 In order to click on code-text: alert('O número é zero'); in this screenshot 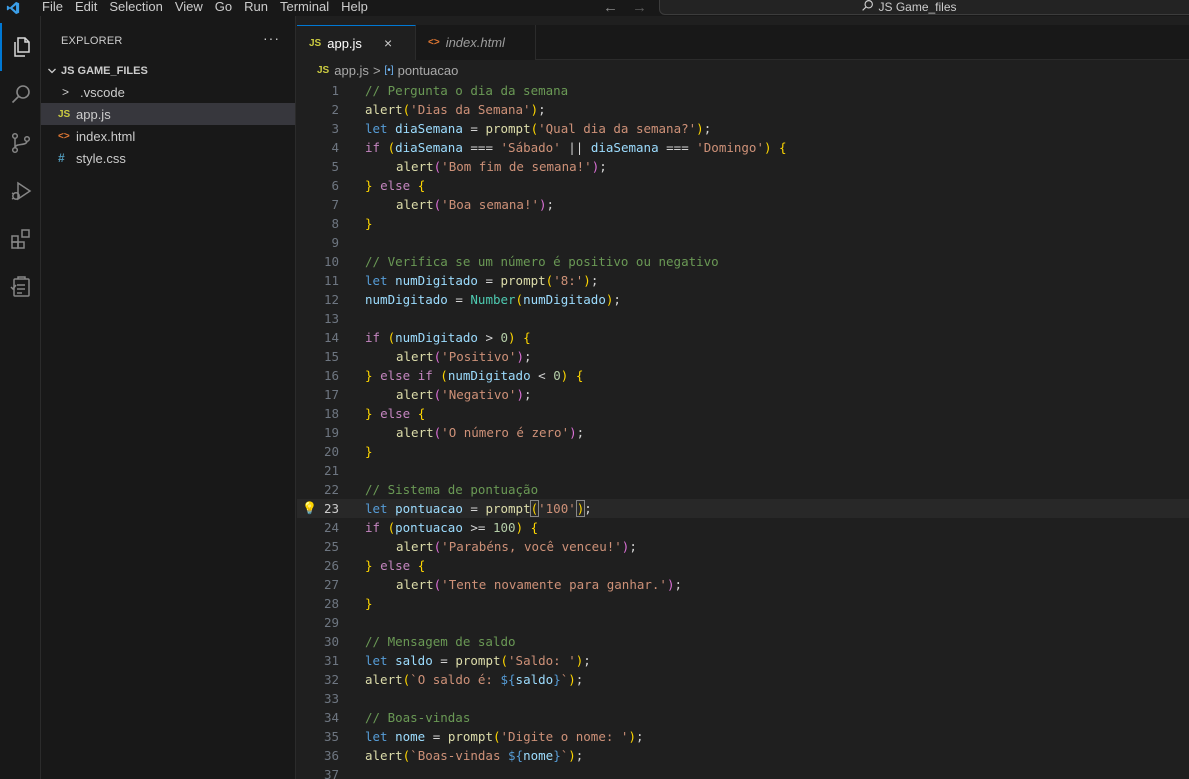, I will do `click(490, 432)`.